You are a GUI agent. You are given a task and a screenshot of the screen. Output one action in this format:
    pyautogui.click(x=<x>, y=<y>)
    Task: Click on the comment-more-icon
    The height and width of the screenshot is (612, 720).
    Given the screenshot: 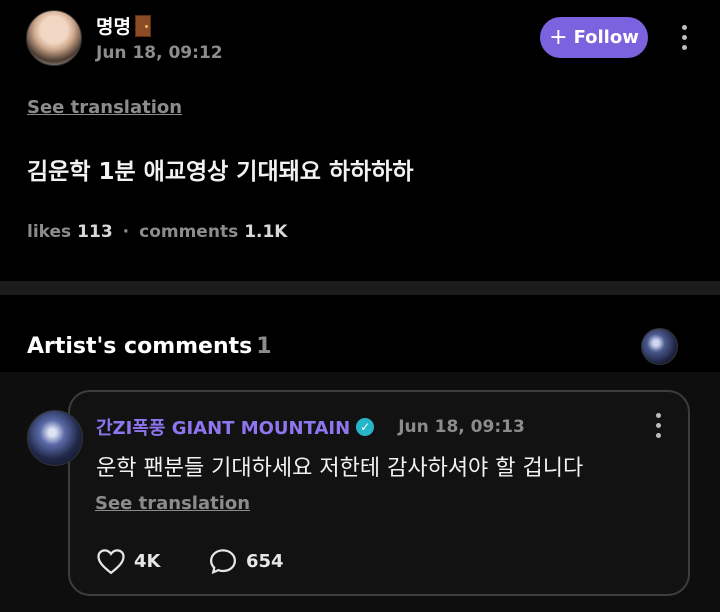 What is the action you would take?
    pyautogui.click(x=658, y=425)
    